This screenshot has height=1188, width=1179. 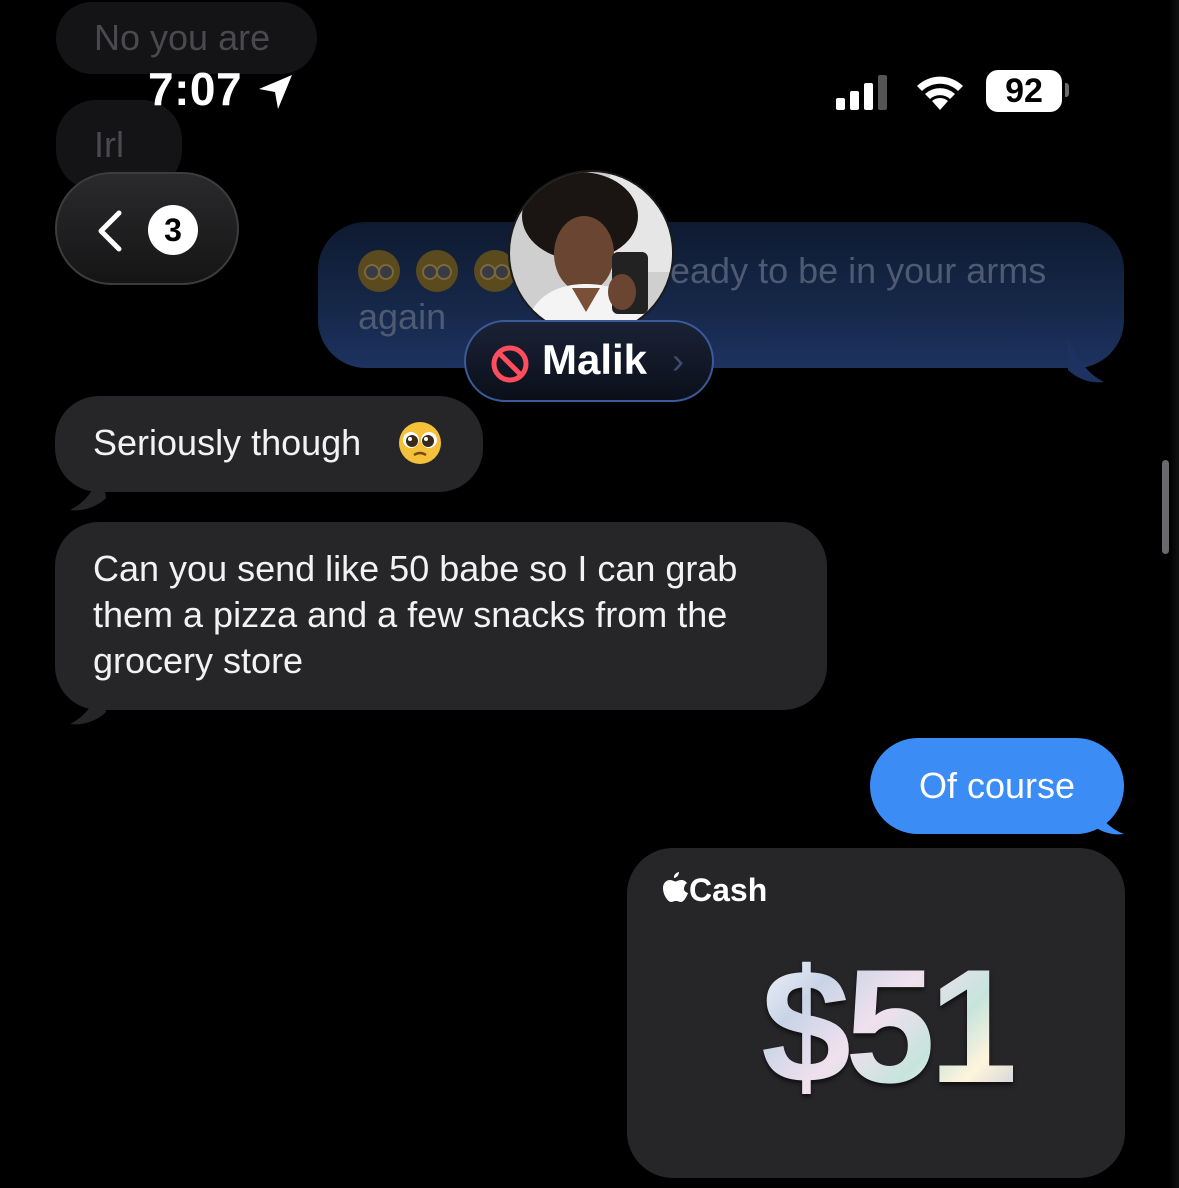 I want to click on battery-tip, so click(x=1067, y=90).